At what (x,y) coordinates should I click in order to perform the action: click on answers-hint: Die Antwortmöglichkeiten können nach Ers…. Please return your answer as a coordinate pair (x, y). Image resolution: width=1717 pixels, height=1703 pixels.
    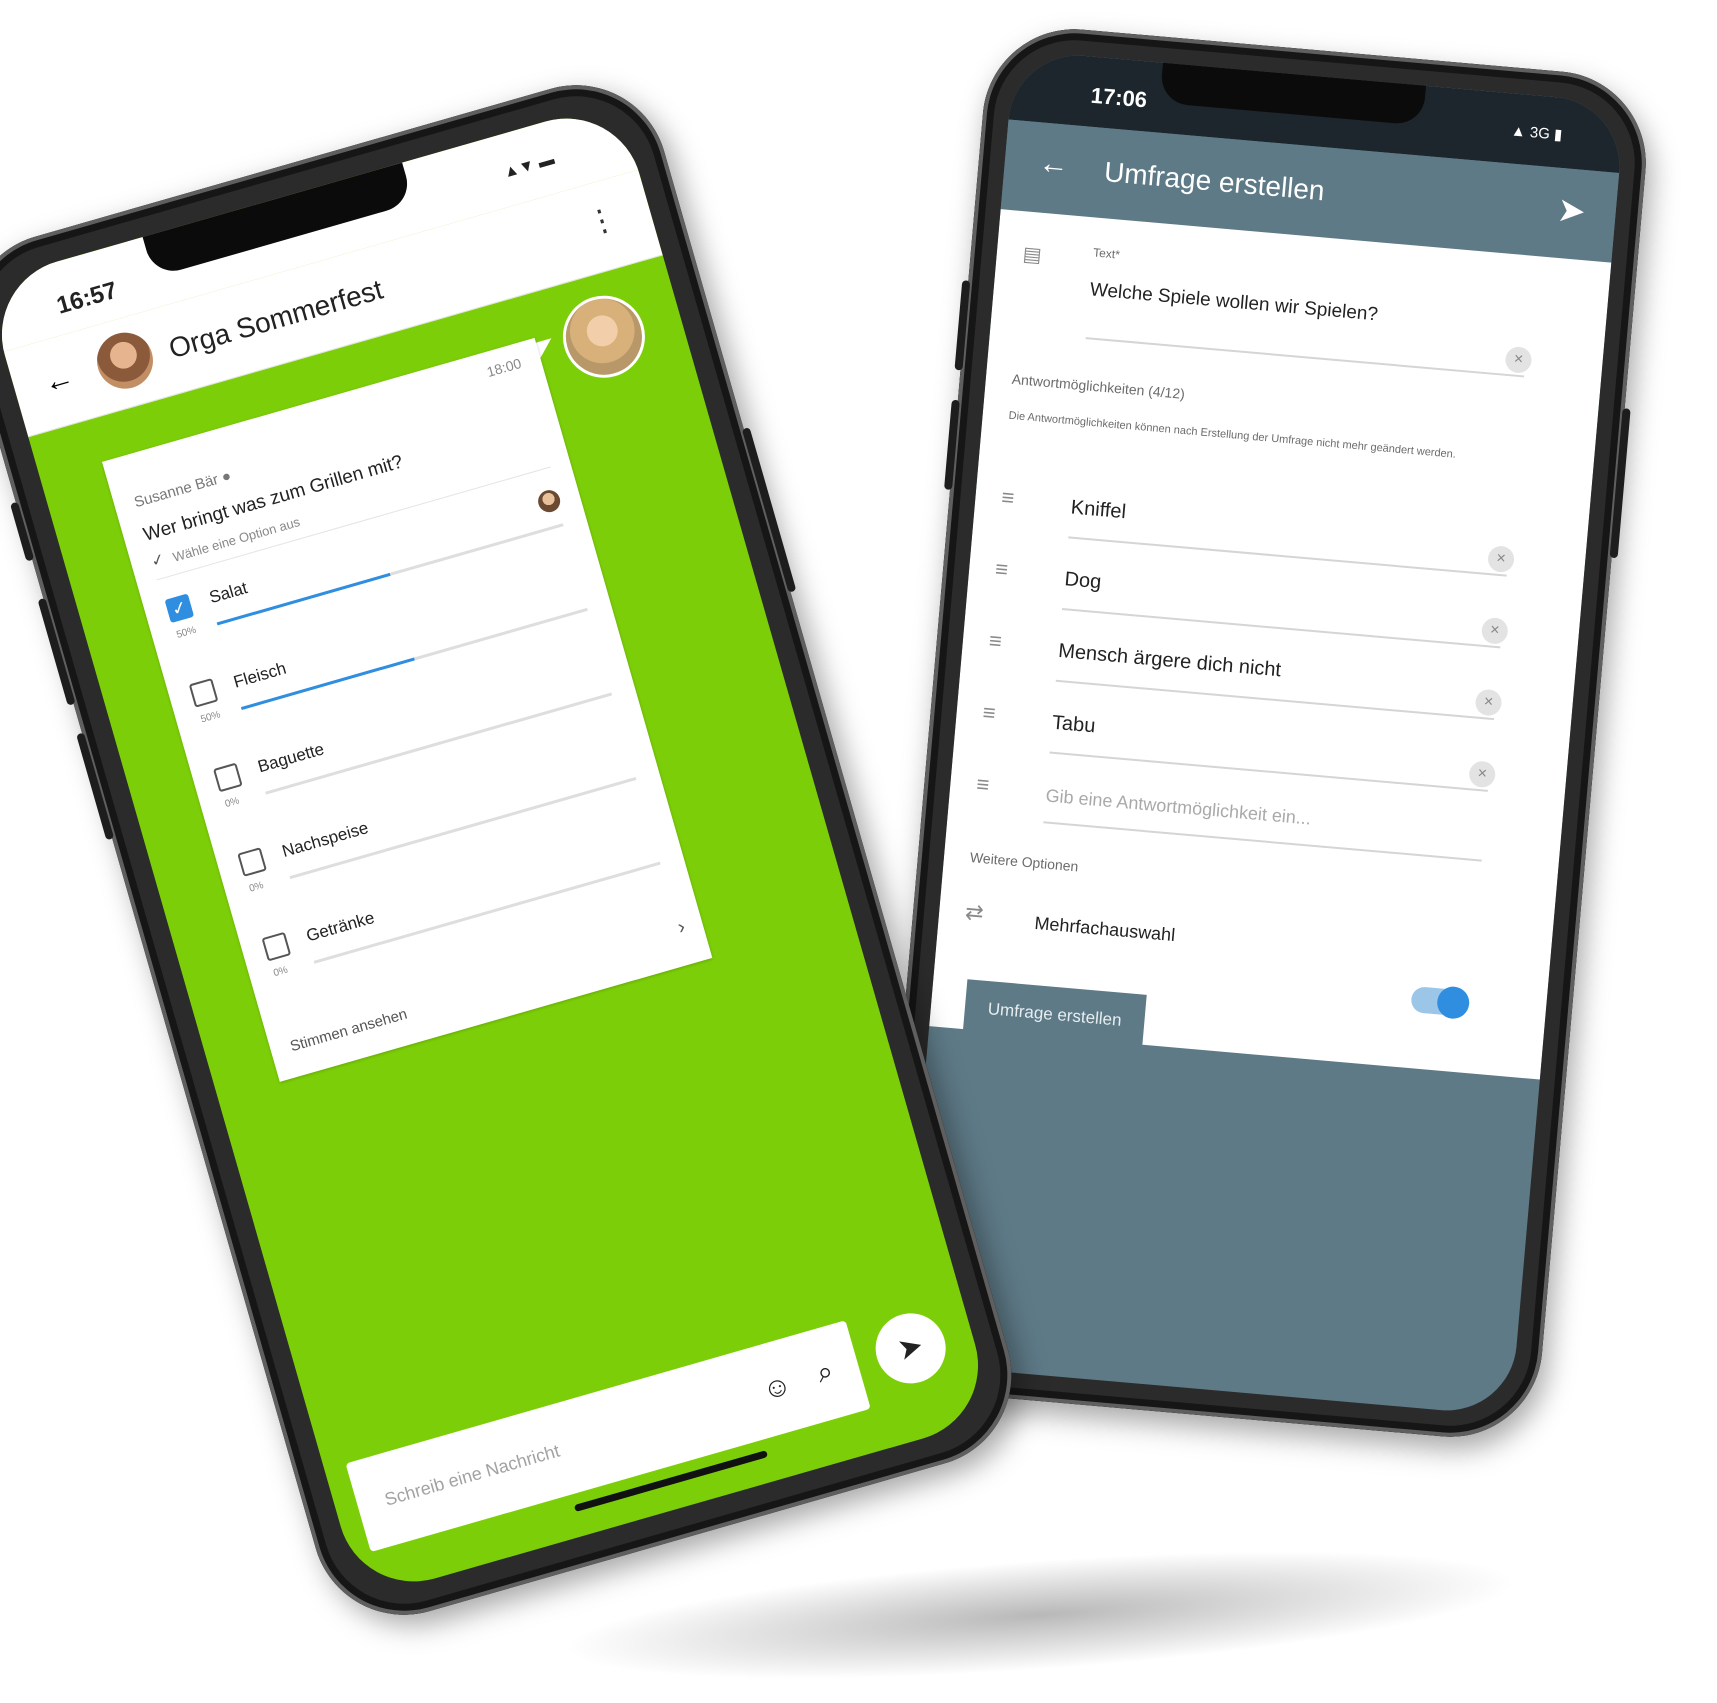
    Looking at the image, I should click on (1232, 435).